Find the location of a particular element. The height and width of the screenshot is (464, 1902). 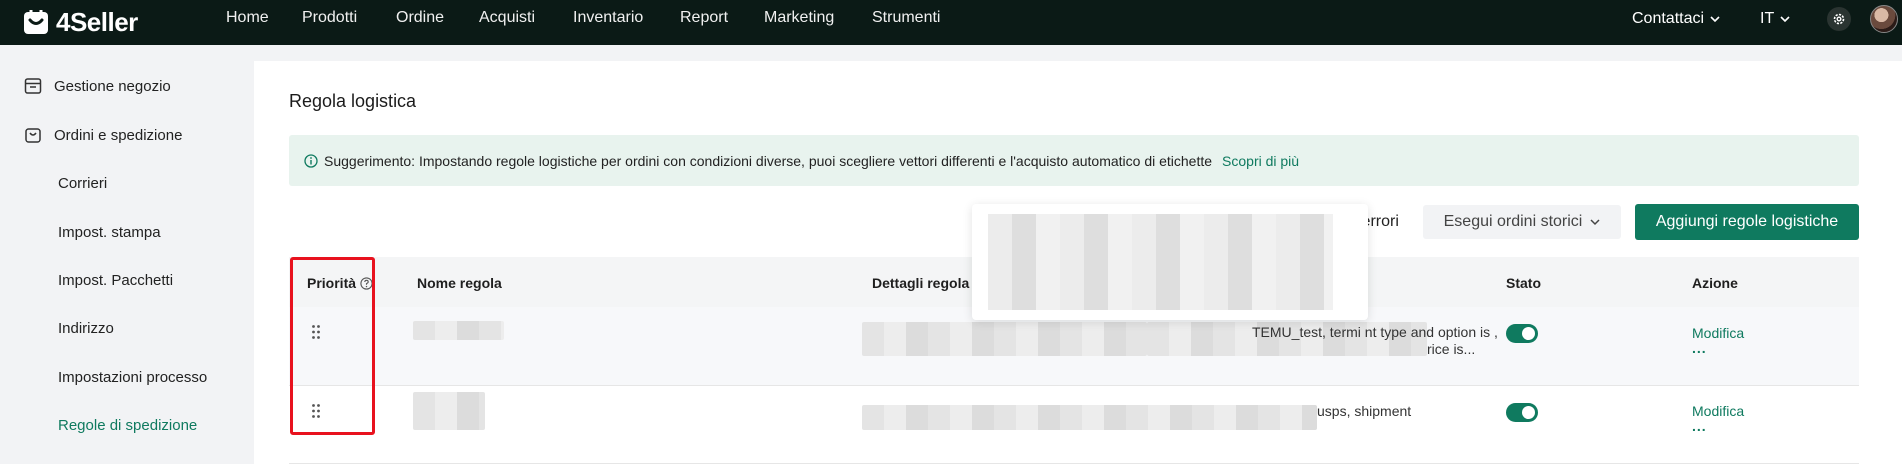

nav-acquisti: Acquisti is located at coordinates (507, 18).